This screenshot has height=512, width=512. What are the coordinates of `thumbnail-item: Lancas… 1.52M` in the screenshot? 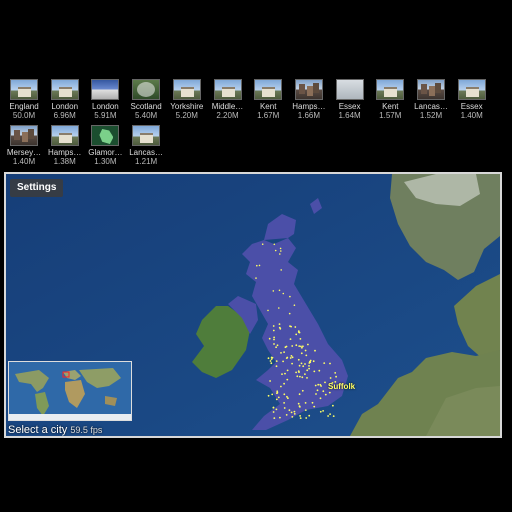 It's located at (431, 99).